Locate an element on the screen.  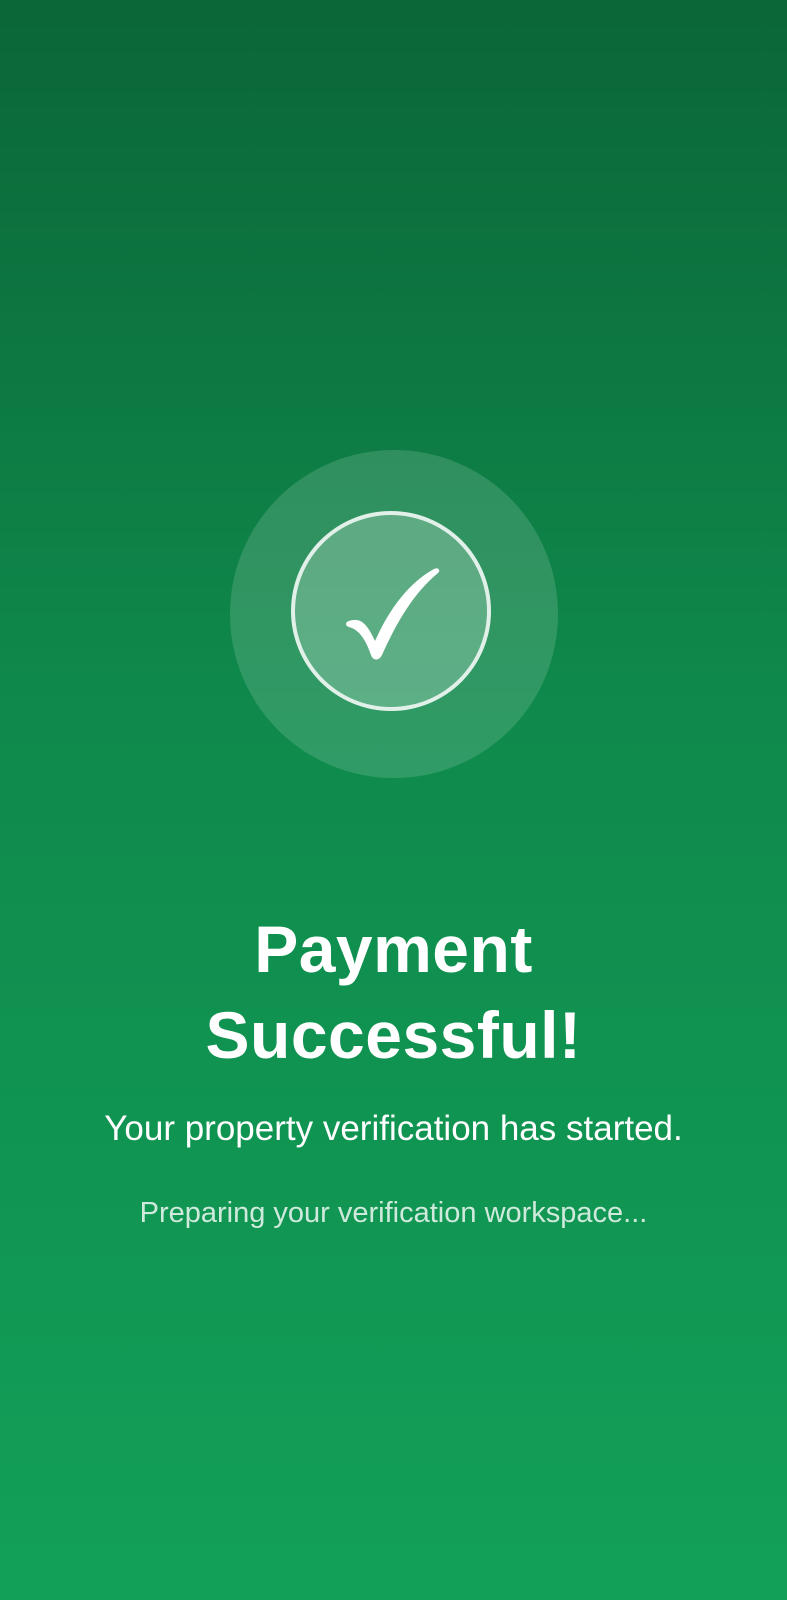
success-check-badge is located at coordinates (391, 611).